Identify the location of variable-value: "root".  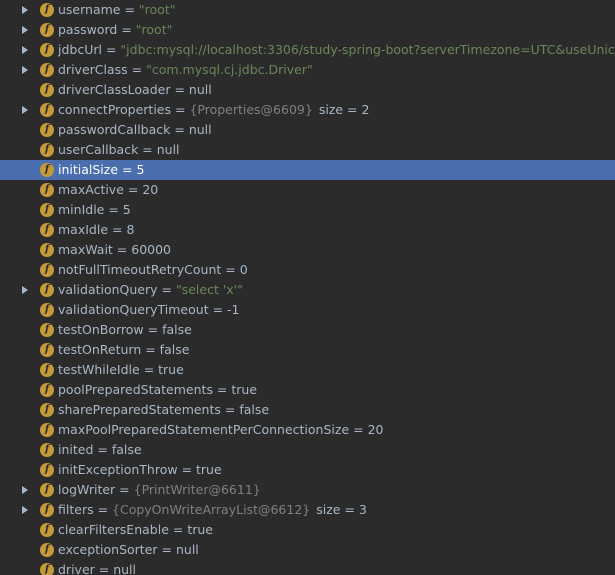
(157, 9).